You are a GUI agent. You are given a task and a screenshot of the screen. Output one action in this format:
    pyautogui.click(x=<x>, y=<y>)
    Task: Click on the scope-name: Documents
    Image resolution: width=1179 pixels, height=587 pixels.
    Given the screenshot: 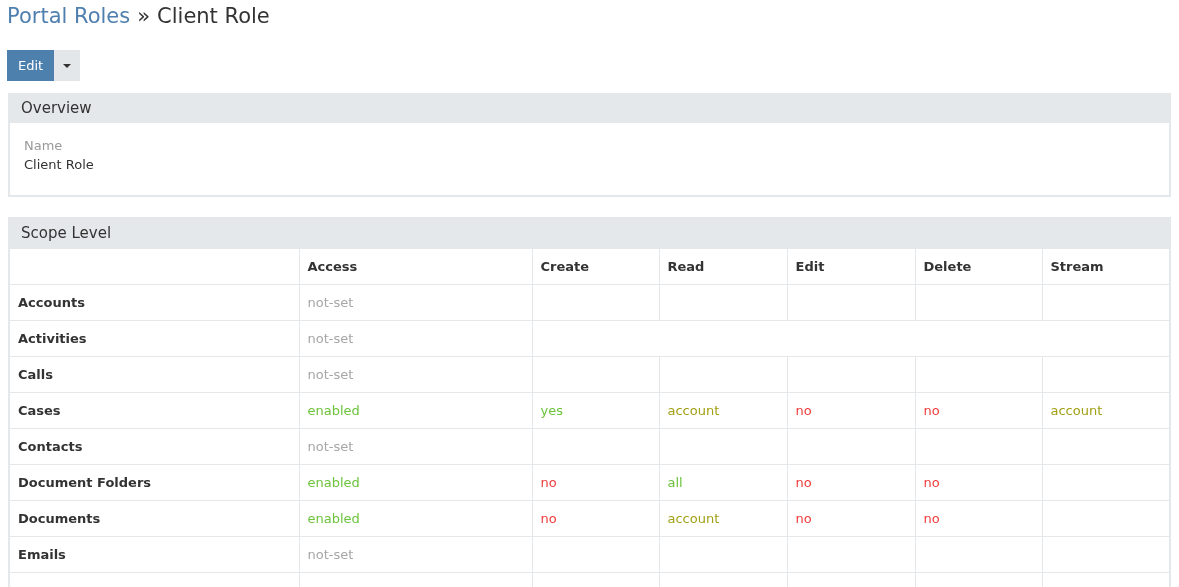 What is the action you would take?
    pyautogui.click(x=154, y=518)
    